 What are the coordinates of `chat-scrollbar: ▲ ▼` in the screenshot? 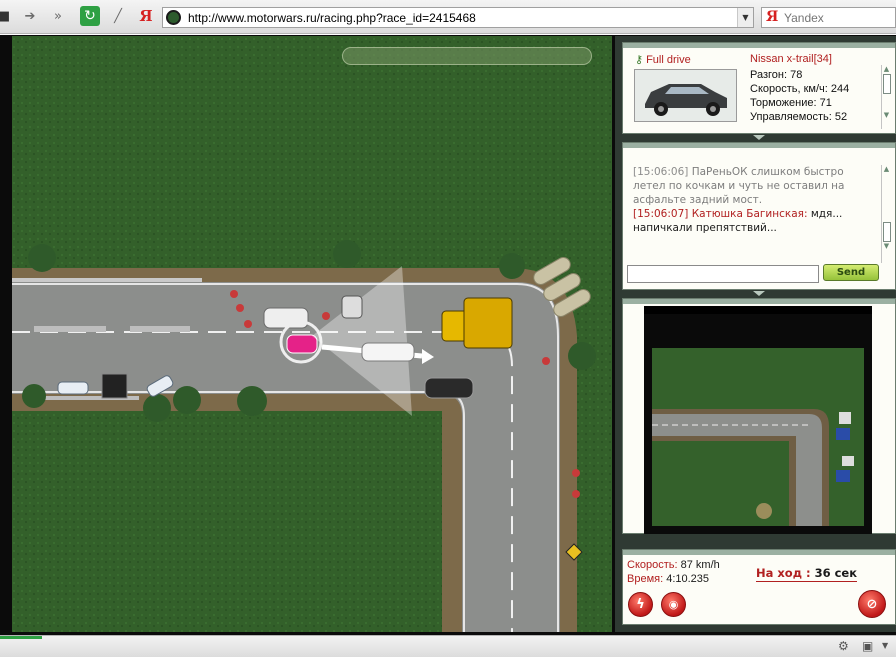 It's located at (886, 214).